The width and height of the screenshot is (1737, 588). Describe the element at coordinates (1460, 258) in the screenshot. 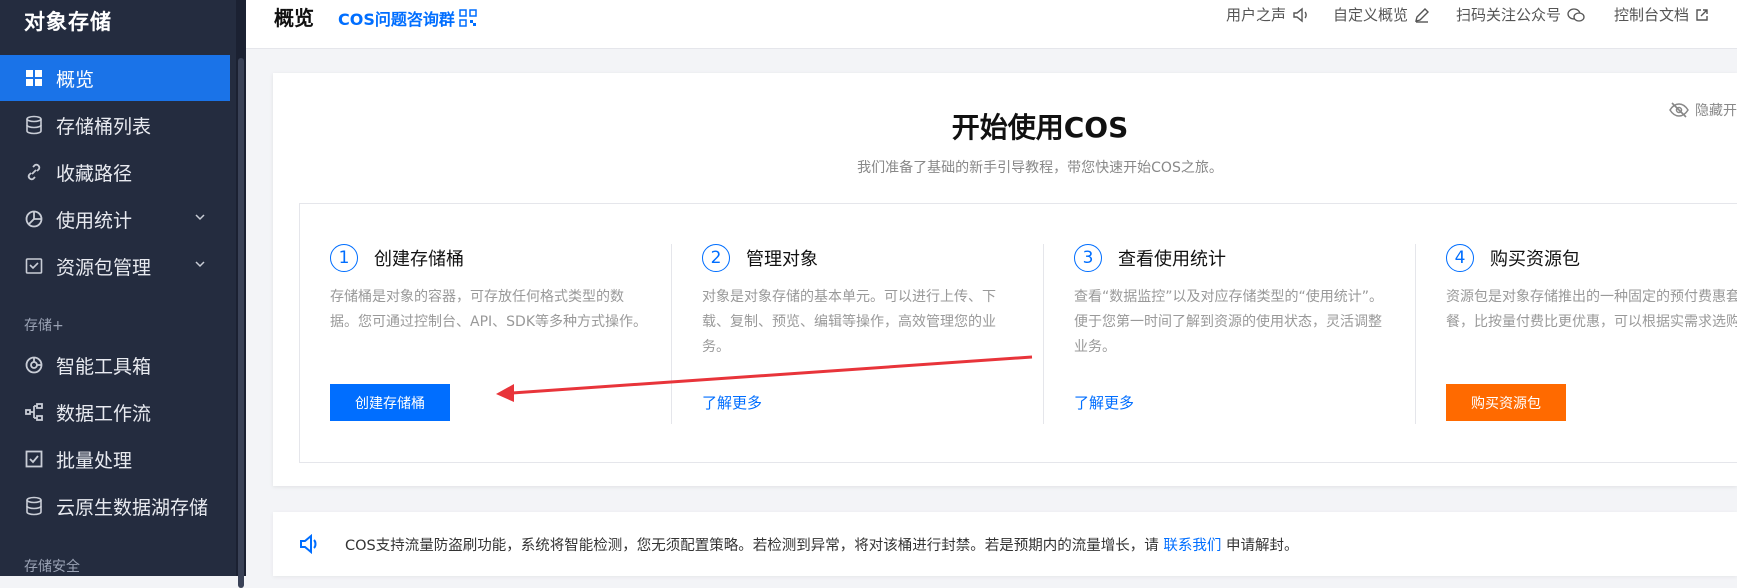

I see `step-number: 4` at that location.